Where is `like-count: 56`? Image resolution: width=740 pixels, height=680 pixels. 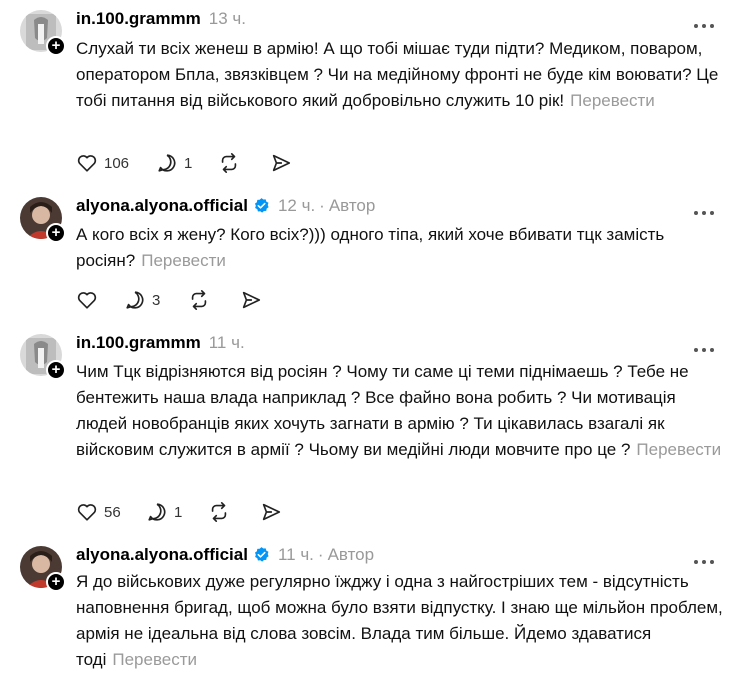
like-count: 56 is located at coordinates (112, 512).